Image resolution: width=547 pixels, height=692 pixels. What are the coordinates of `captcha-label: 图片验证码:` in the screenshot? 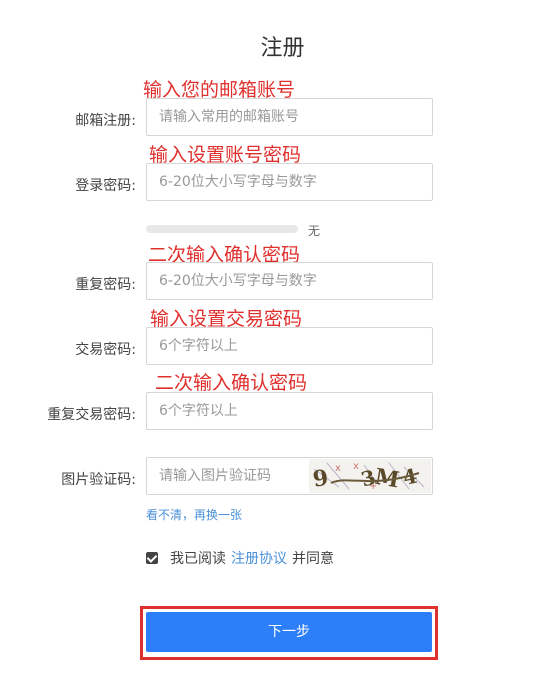 It's located at (98, 480).